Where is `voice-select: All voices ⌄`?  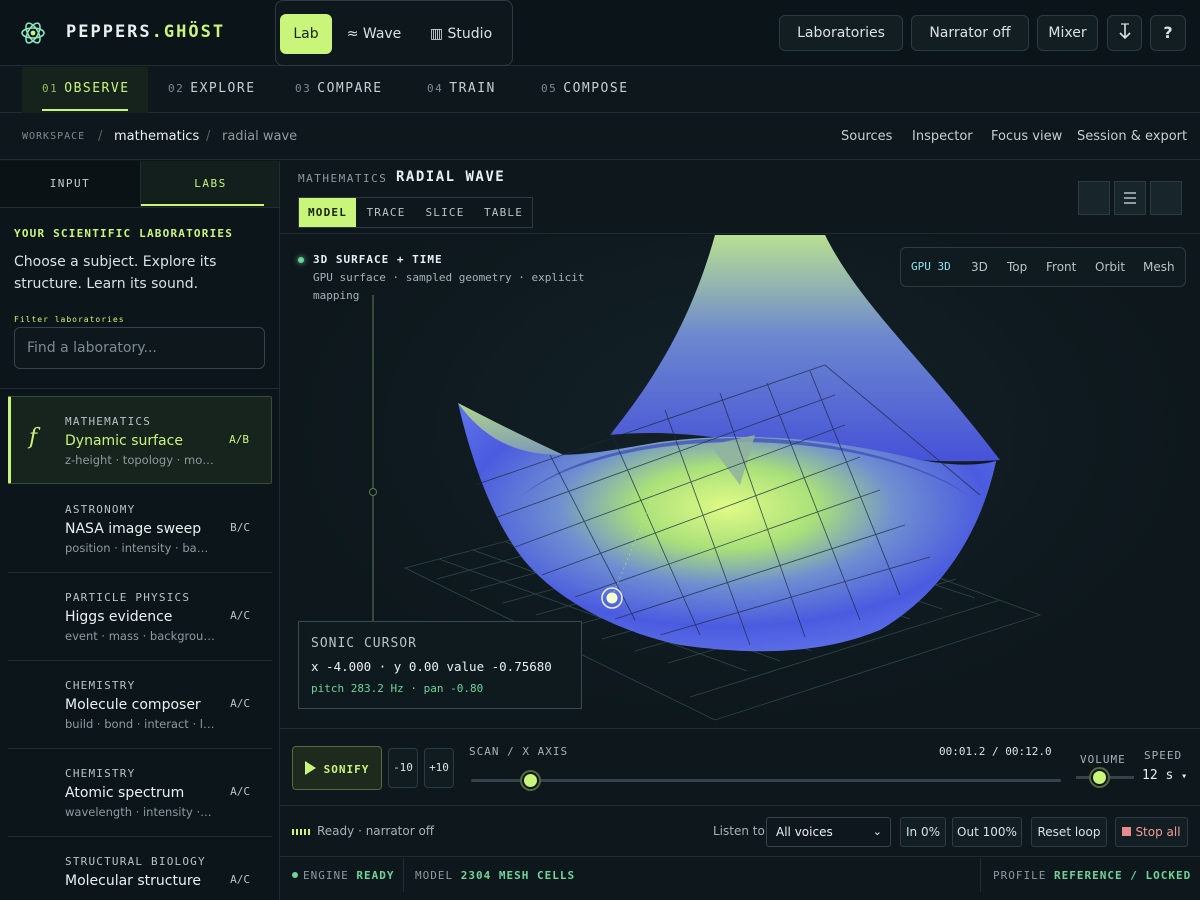 voice-select: All voices ⌄ is located at coordinates (828, 832).